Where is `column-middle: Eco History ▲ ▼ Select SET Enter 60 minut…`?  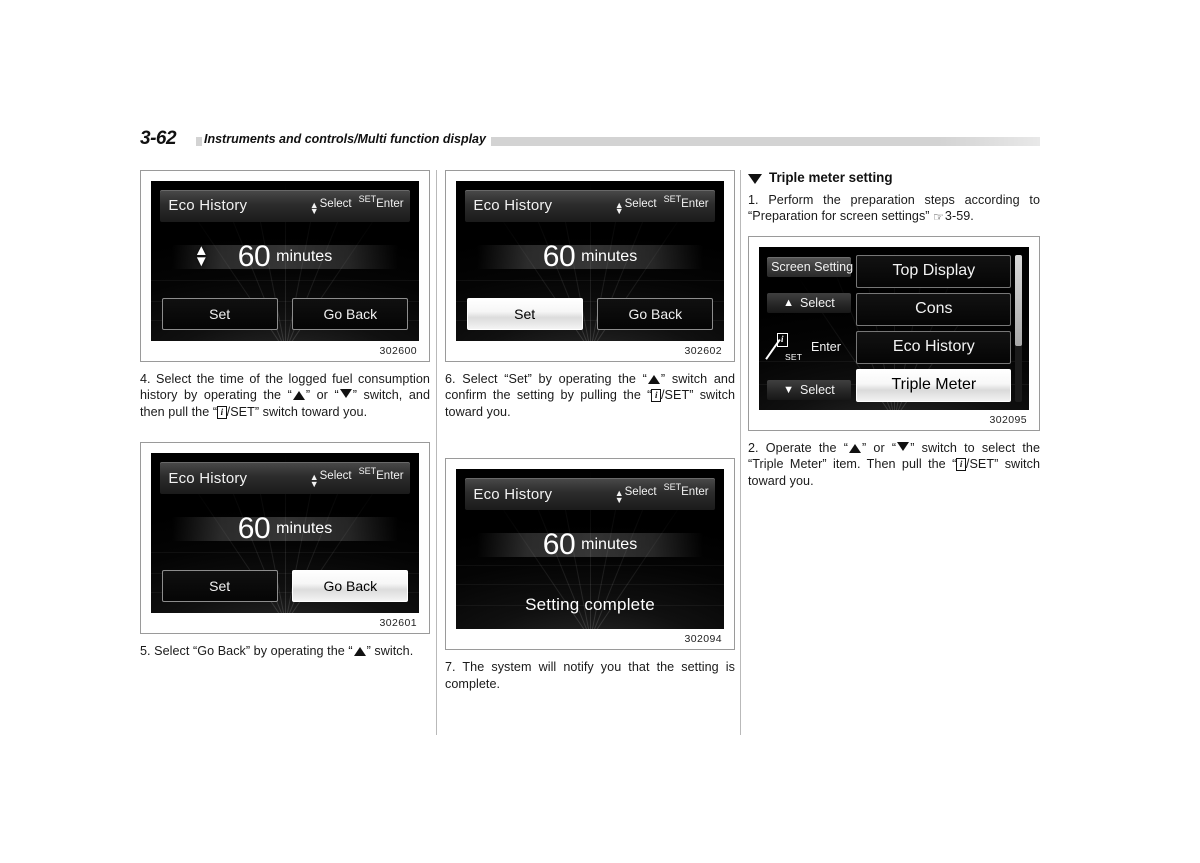 column-middle: Eco History ▲ ▼ Select SET Enter 60 minut… is located at coordinates (590, 431).